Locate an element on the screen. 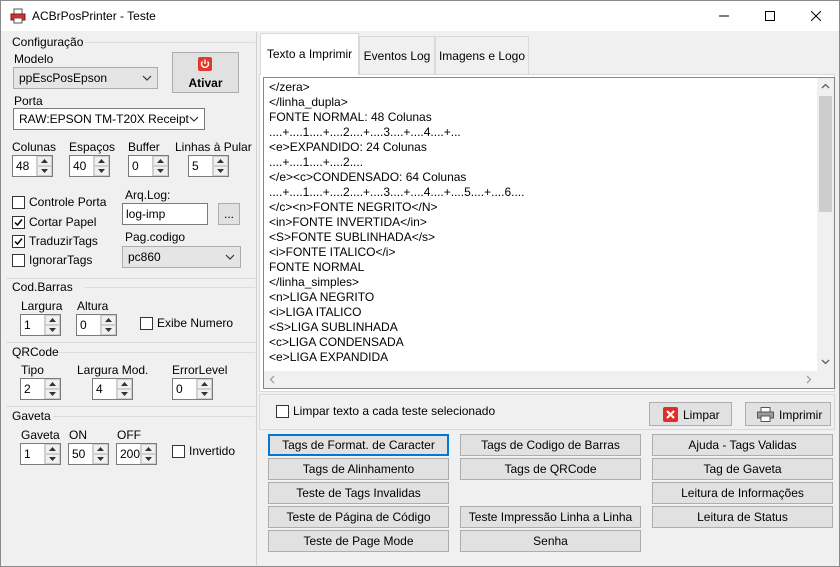 This screenshot has width=840, height=567. tab-texto-imprimir: Texto a Imprimir is located at coordinates (309, 54).